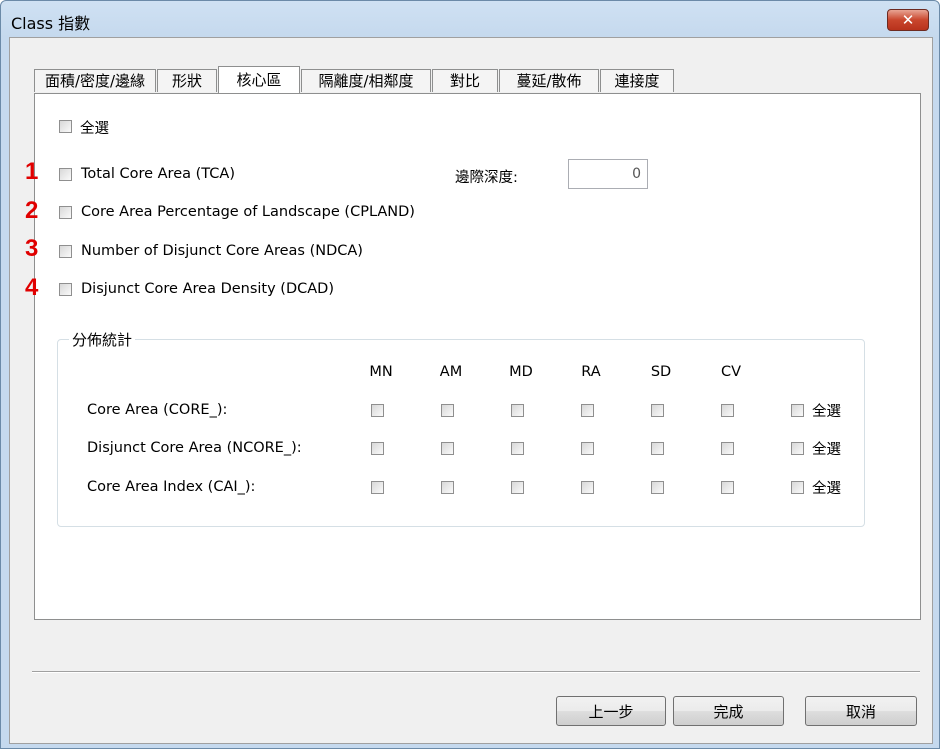 The image size is (940, 749). What do you see at coordinates (587, 448) in the screenshot?
I see `ncore-ra-checkbox` at bounding box center [587, 448].